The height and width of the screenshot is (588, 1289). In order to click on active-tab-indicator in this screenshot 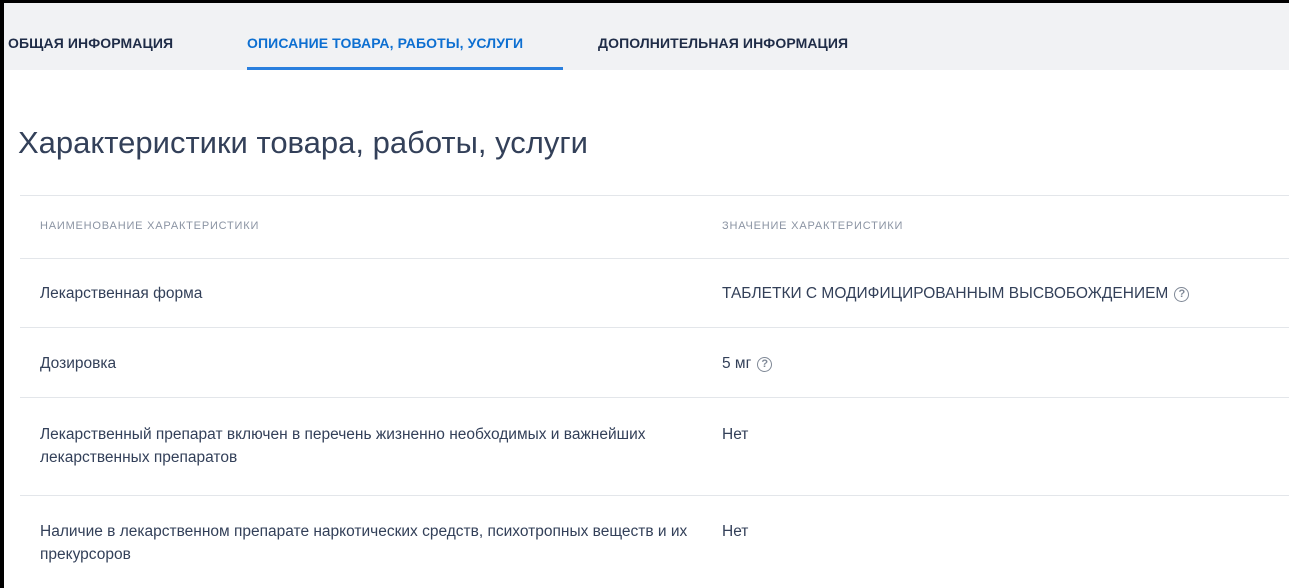, I will do `click(405, 68)`.